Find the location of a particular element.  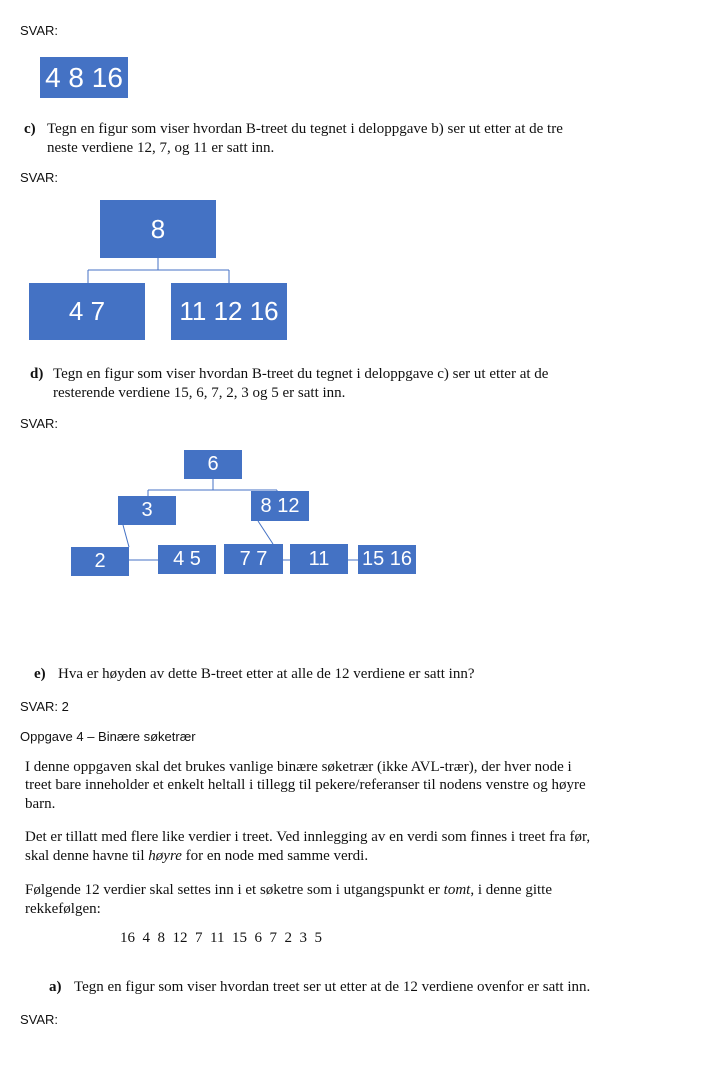

oppgave4-heading: Oppgave 4 – Binære søketrær is located at coordinates (108, 736).